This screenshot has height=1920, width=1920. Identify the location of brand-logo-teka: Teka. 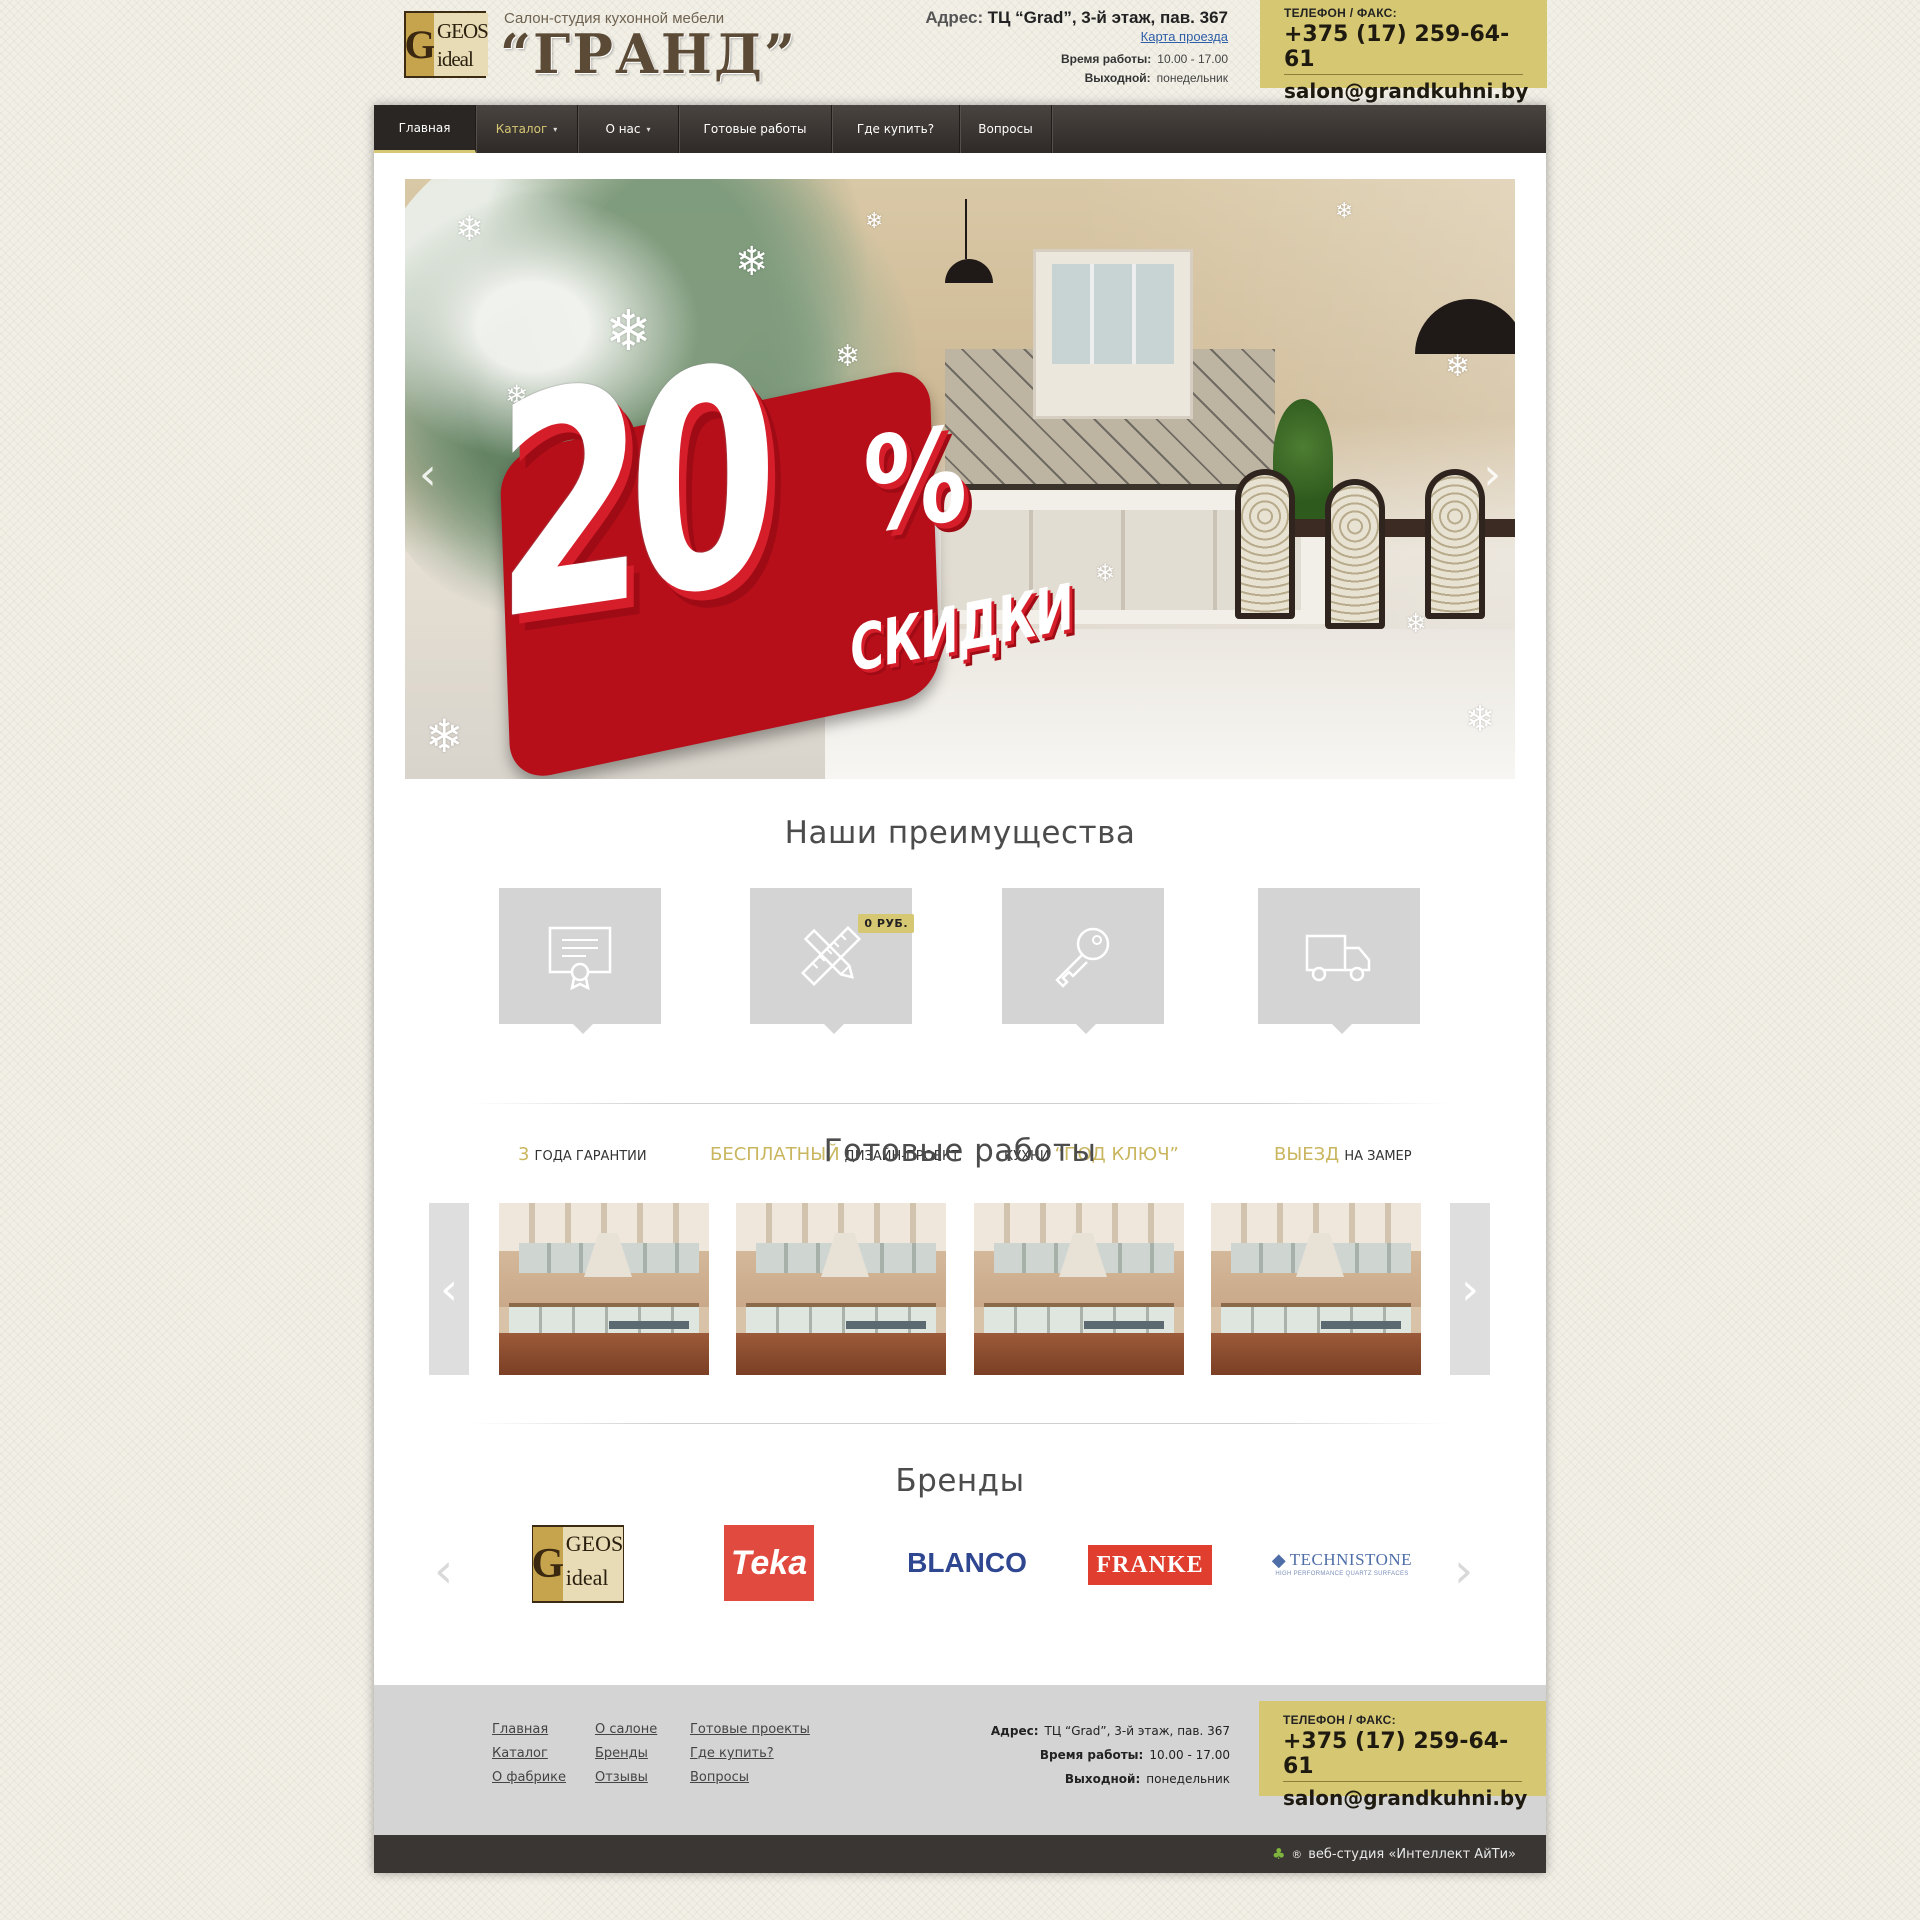
(769, 1563).